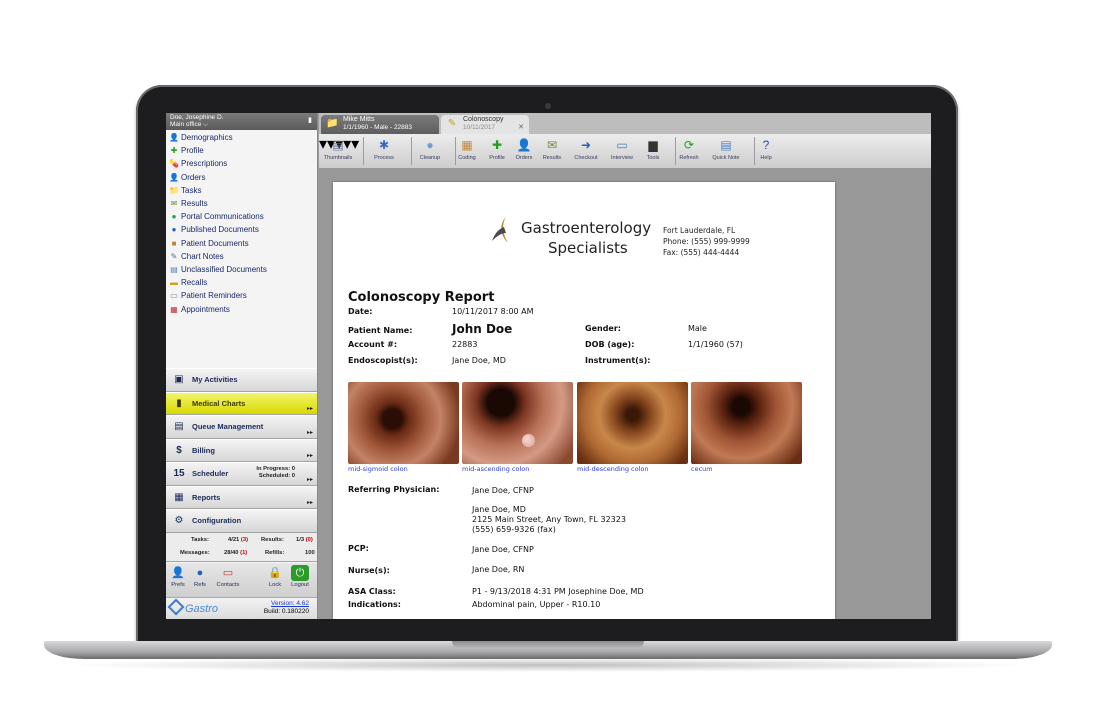  What do you see at coordinates (241, 269) in the screenshot?
I see `sidebar-item-unclassified-documents: ▤ Unclassified Documents` at bounding box center [241, 269].